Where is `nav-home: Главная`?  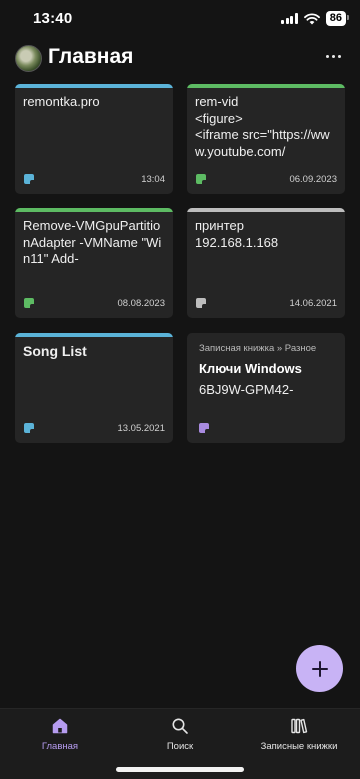 nav-home: Главная is located at coordinates (60, 734).